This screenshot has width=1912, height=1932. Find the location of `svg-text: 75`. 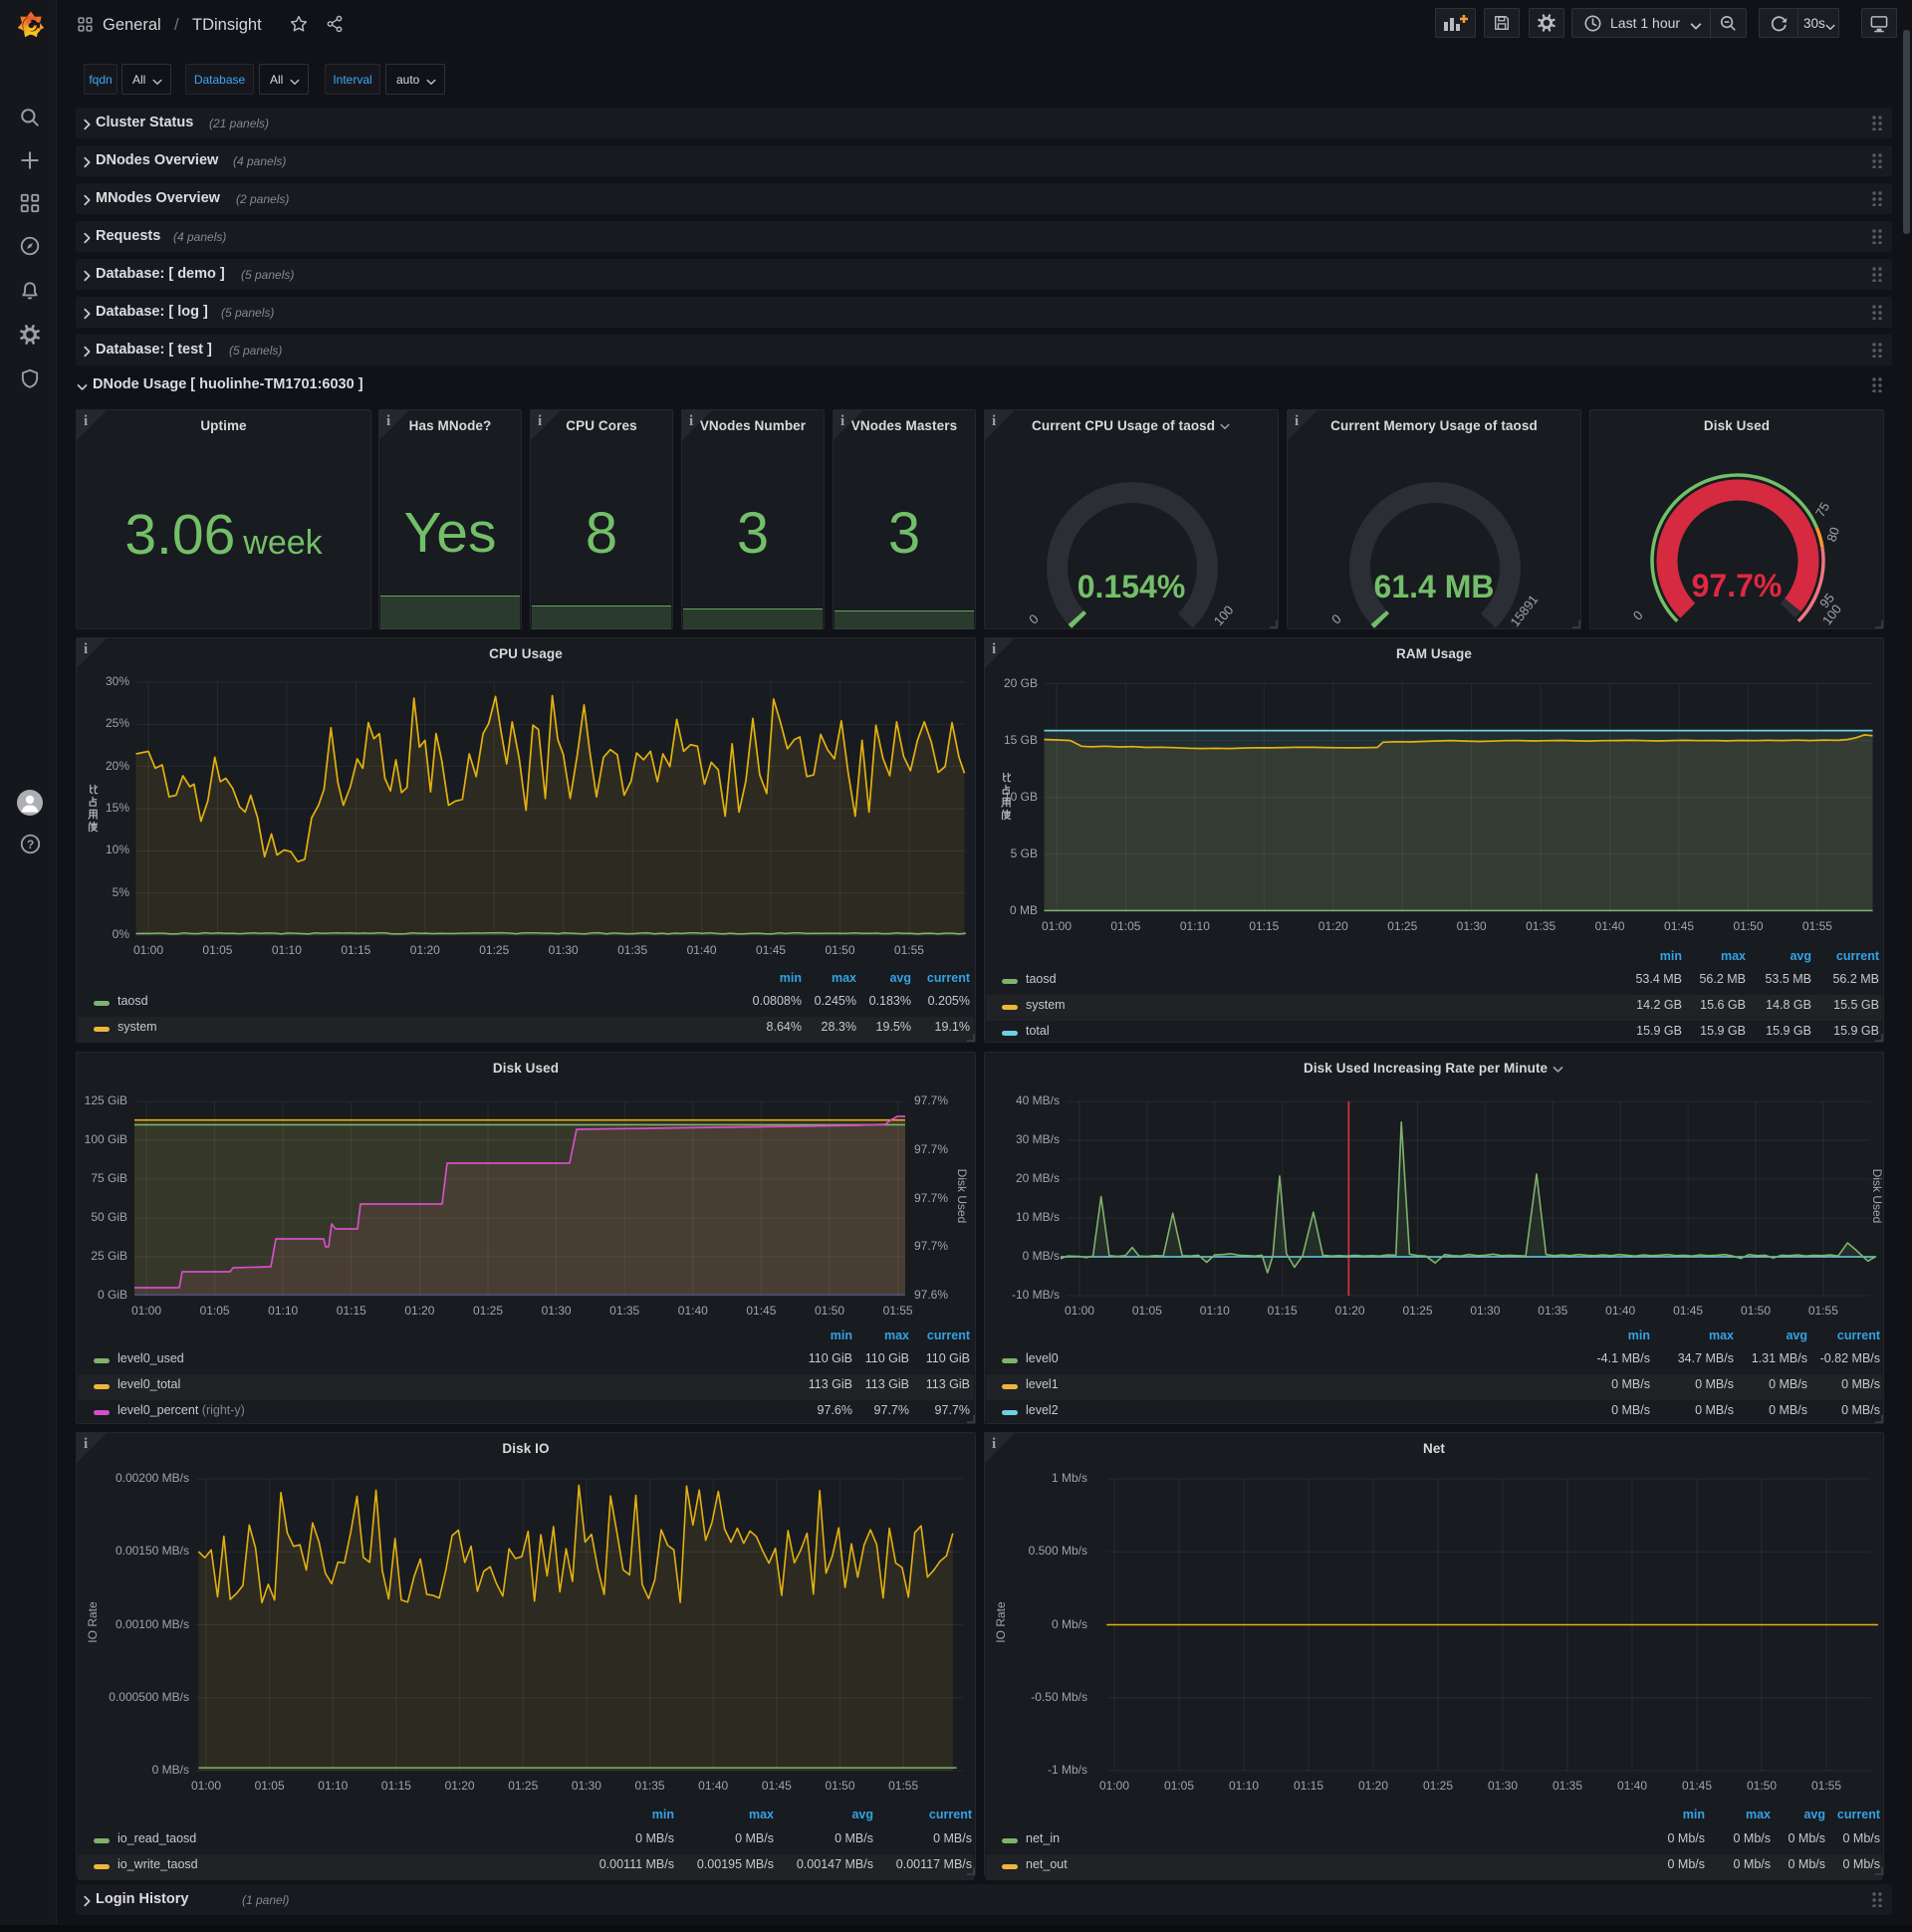

svg-text: 75 is located at coordinates (1822, 510).